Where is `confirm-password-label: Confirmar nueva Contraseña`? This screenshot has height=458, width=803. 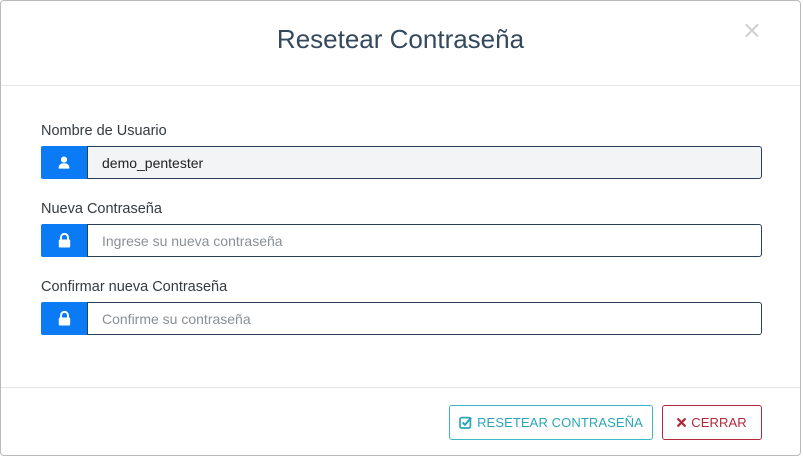 confirm-password-label: Confirmar nueva Contraseña is located at coordinates (134, 287).